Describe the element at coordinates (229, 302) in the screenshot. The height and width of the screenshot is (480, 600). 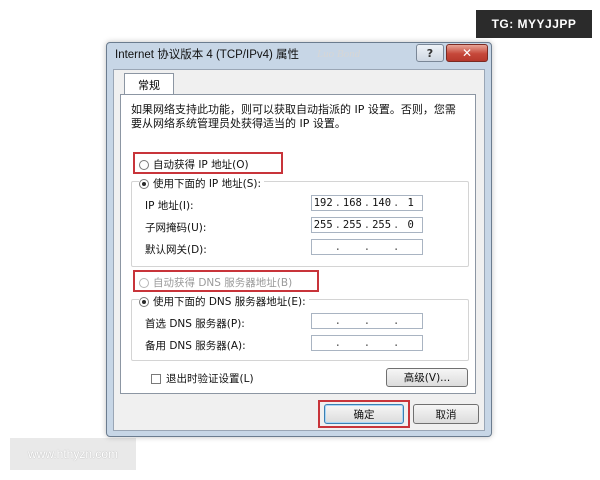
I see `radio-manual-dns-label: 使用下面的 DNS 服务器地址(E):` at that location.